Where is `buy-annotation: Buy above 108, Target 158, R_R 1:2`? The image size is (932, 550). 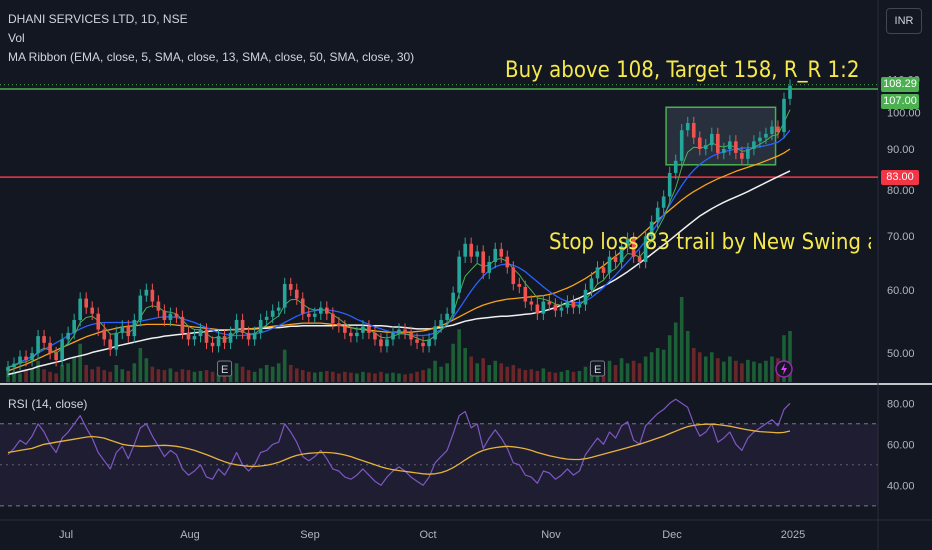
buy-annotation: Buy above 108, Target 158, R_R 1:2 is located at coordinates (682, 70).